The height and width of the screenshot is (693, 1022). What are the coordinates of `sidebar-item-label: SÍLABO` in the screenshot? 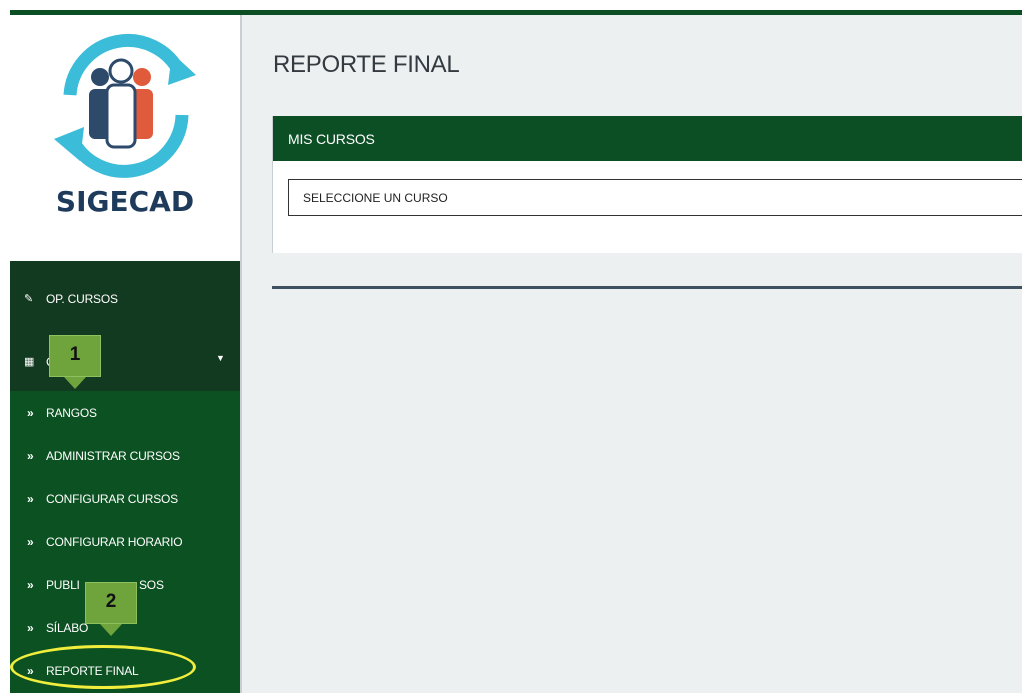 It's located at (67, 628).